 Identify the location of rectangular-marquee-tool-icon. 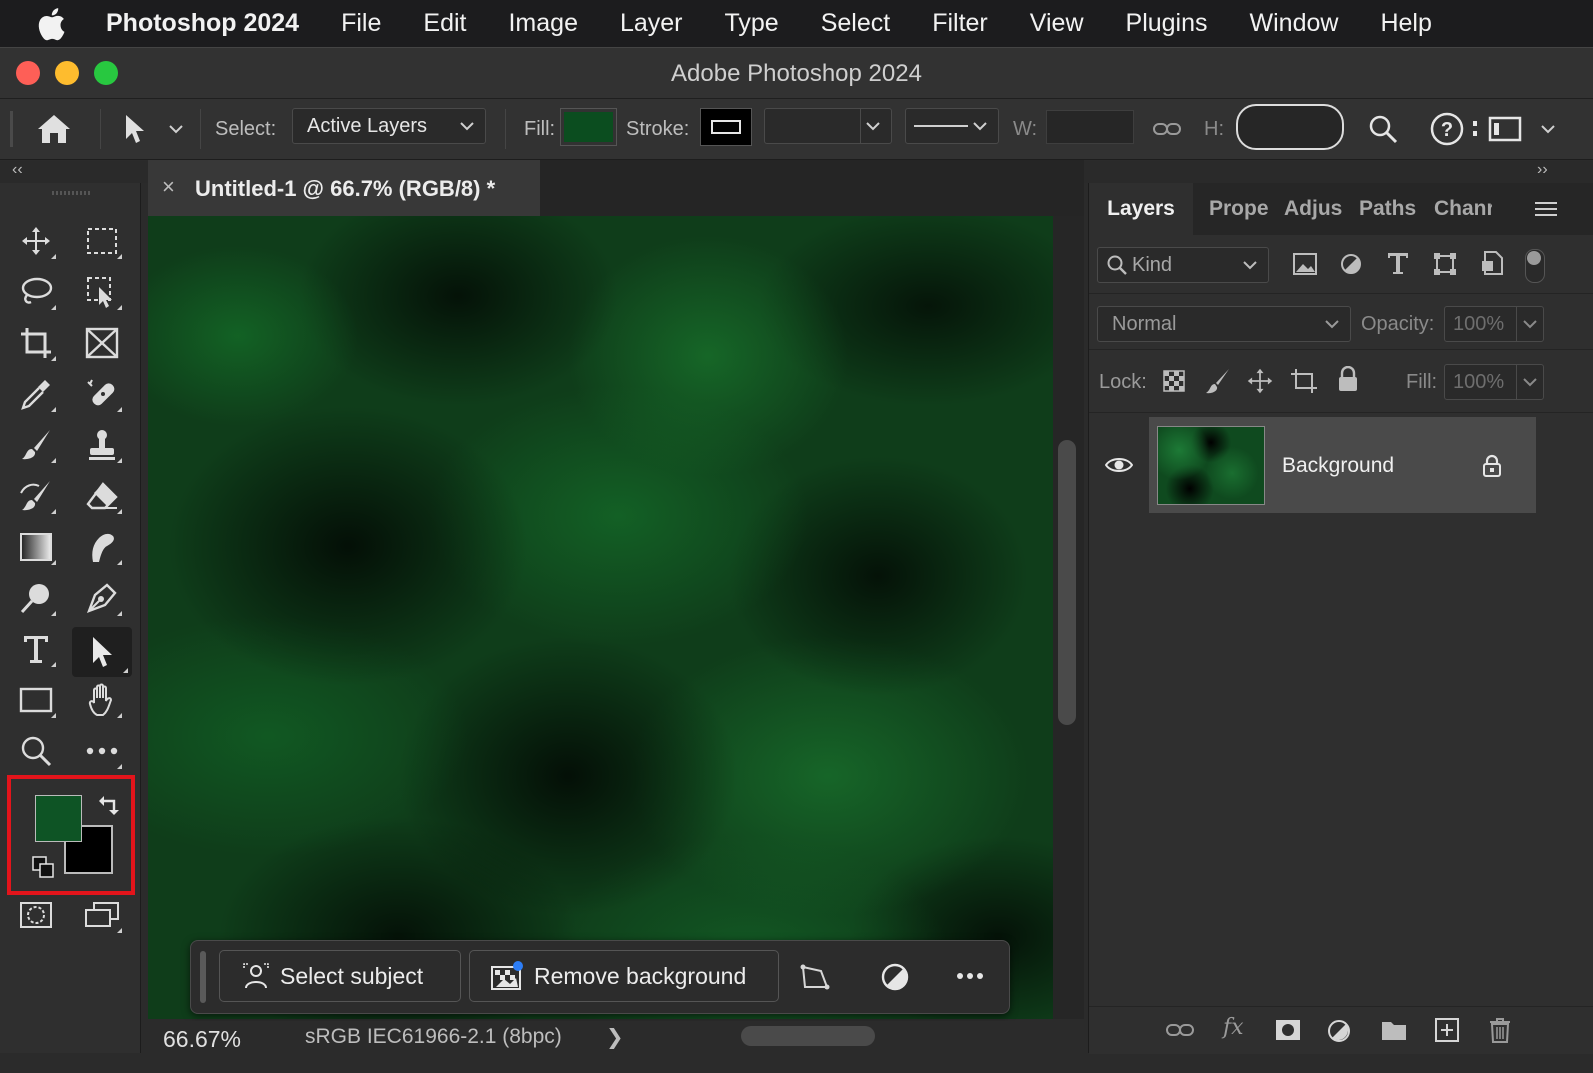
(102, 241).